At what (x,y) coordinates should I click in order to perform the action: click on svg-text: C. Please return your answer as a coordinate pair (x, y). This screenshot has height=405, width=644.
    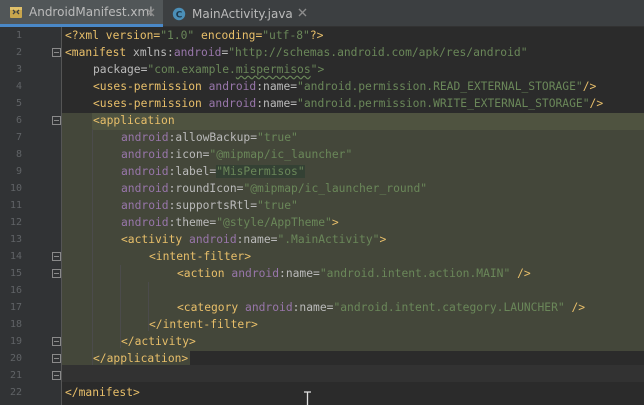
    Looking at the image, I should click on (179, 15).